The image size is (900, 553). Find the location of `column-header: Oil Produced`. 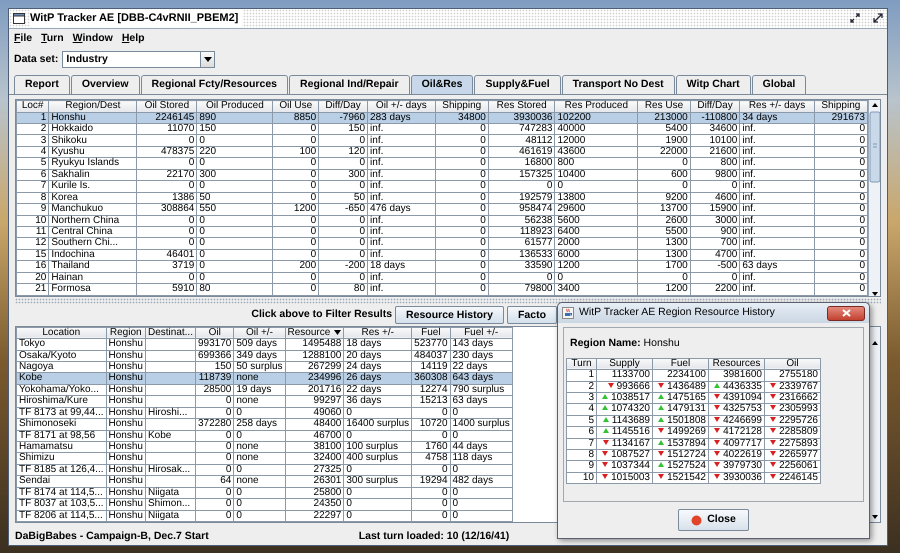

column-header: Oil Produced is located at coordinates (234, 106).